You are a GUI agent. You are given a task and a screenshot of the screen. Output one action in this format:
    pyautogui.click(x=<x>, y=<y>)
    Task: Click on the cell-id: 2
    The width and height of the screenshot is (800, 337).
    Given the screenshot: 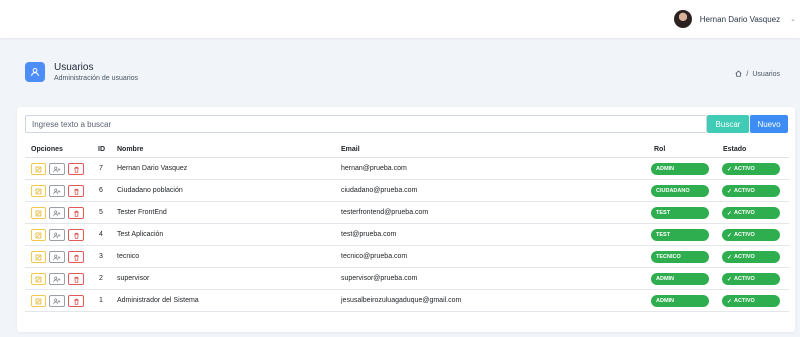 What is the action you would take?
    pyautogui.click(x=101, y=278)
    